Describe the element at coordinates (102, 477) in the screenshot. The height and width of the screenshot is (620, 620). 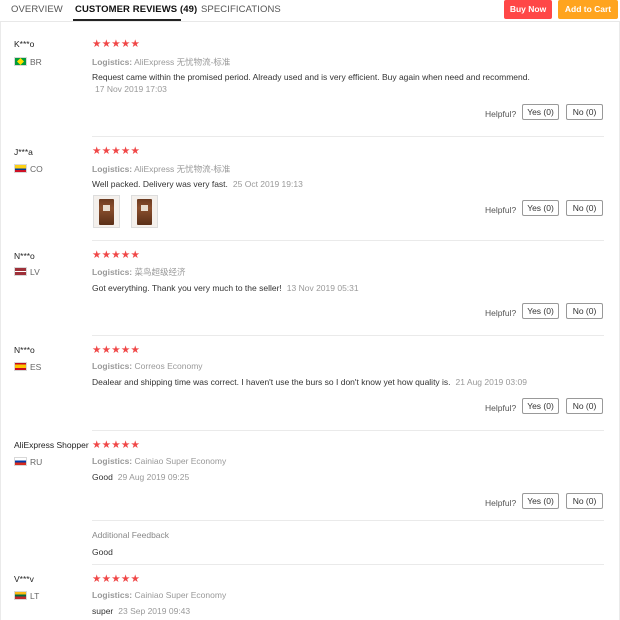
I see `review-text: Good` at that location.